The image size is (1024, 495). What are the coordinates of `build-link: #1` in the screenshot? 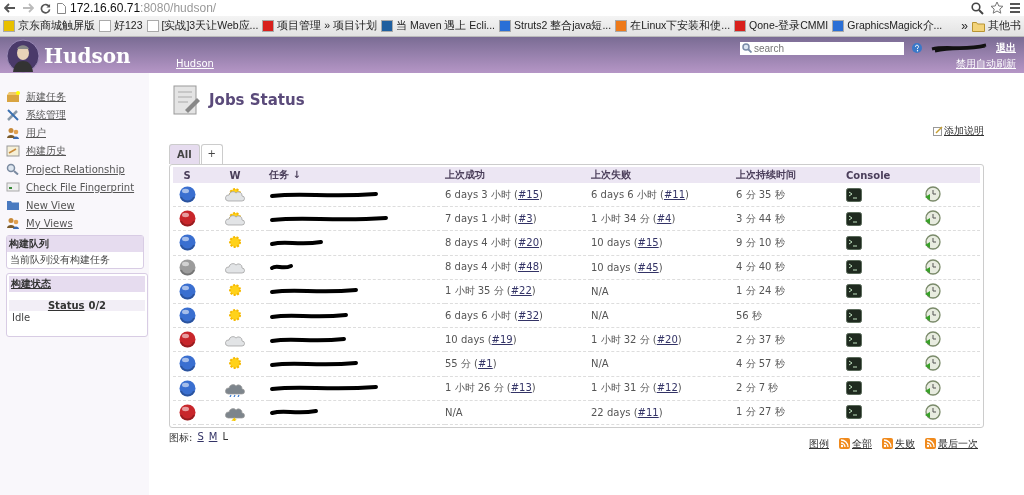 It's located at (485, 363).